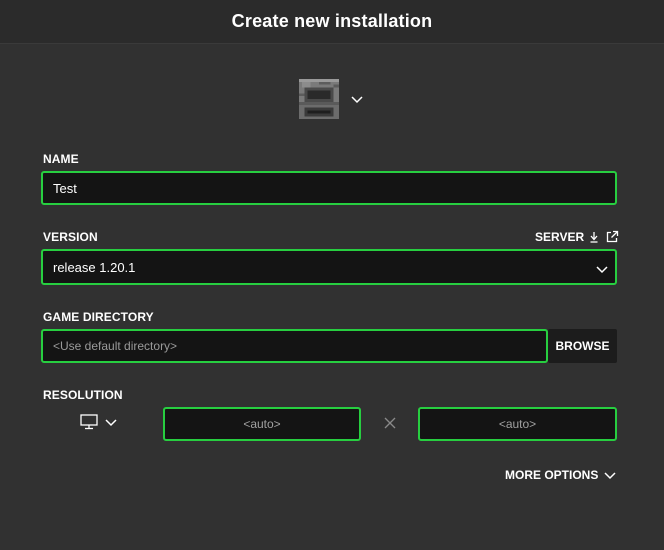  Describe the element at coordinates (89, 422) in the screenshot. I see `monitor-icon` at that location.